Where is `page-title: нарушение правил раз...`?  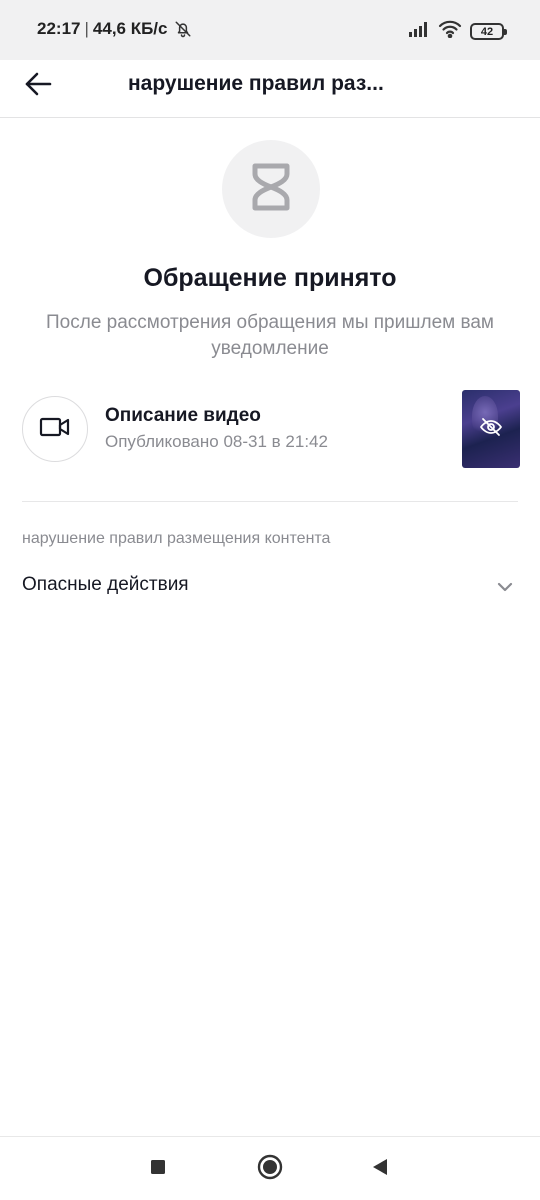 page-title: нарушение правил раз... is located at coordinates (256, 83).